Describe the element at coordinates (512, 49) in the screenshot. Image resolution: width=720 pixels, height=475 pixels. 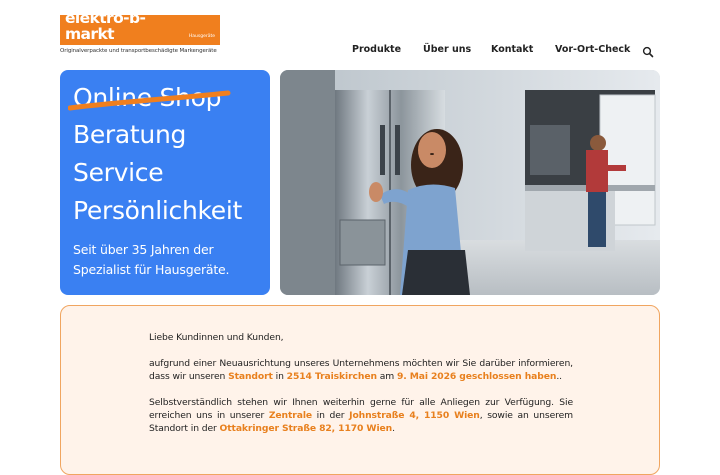
I see `nav-kontakt: Kontakt` at that location.